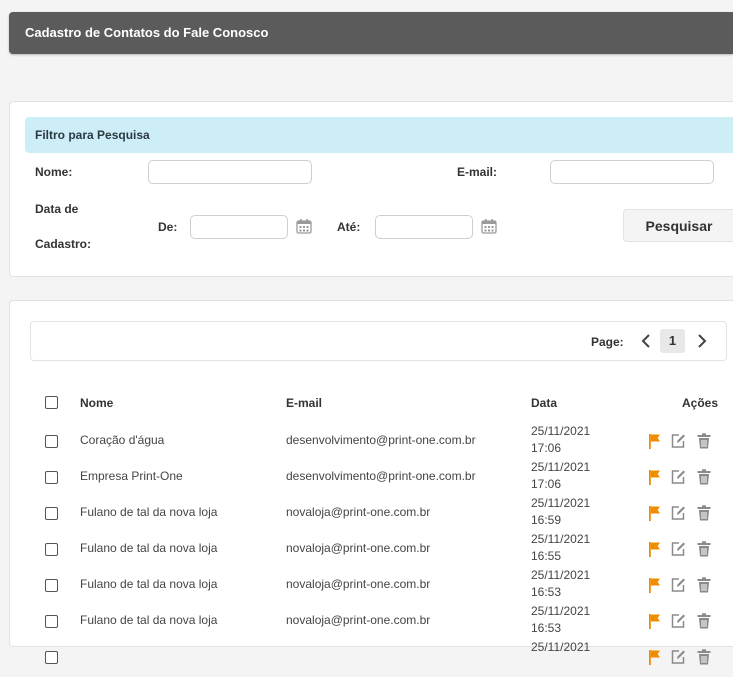  I want to click on chevron-right-icon, so click(701, 341).